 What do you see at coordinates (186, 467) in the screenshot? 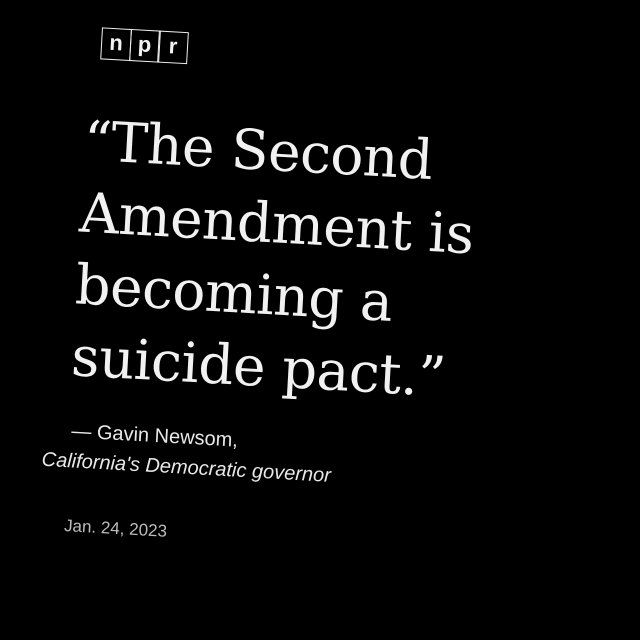
I see `attribution-role: California's Democratic governor` at bounding box center [186, 467].